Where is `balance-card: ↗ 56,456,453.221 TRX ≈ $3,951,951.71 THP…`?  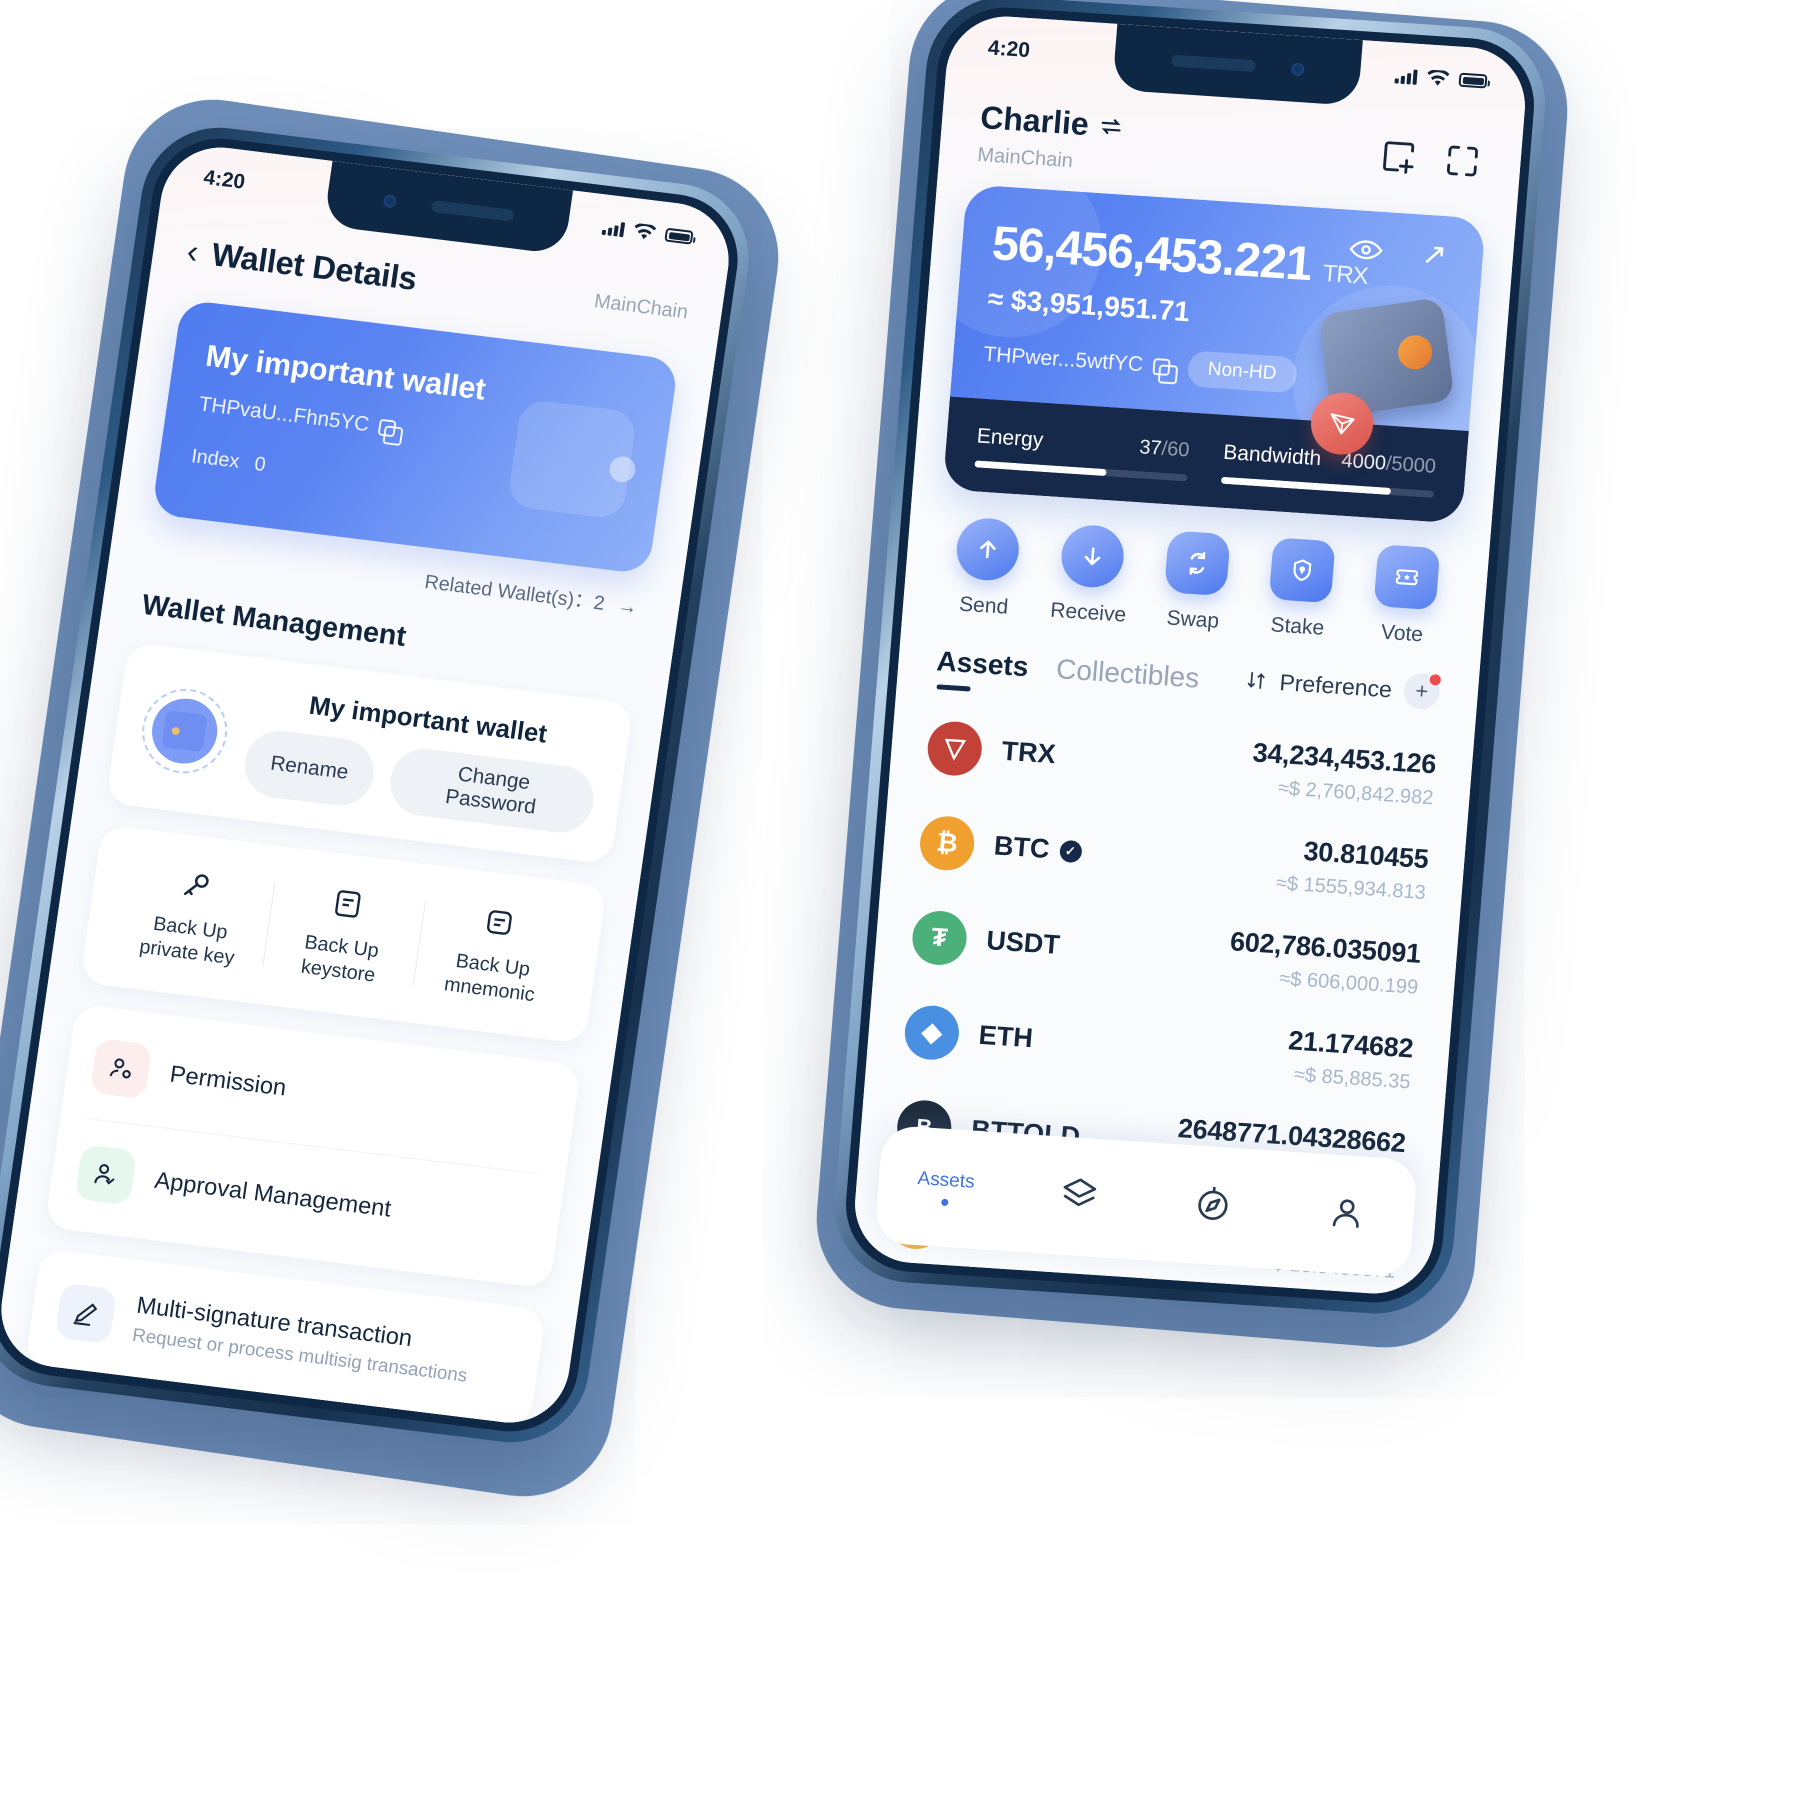 balance-card: ↗ 56,456,453.221 TRX ≈ $3,951,951.71 THP… is located at coordinates (1214, 354).